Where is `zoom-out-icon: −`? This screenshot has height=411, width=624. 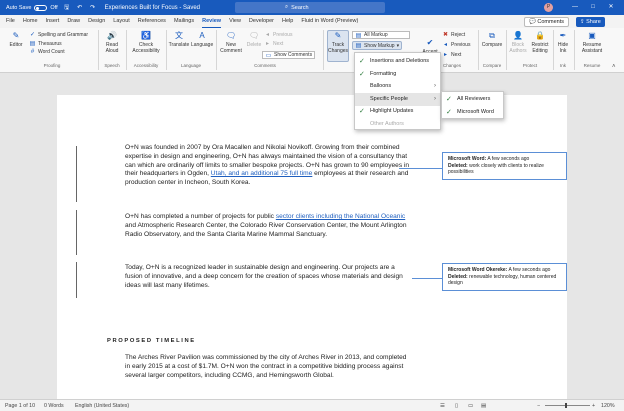 zoom-out-icon: − is located at coordinates (538, 406).